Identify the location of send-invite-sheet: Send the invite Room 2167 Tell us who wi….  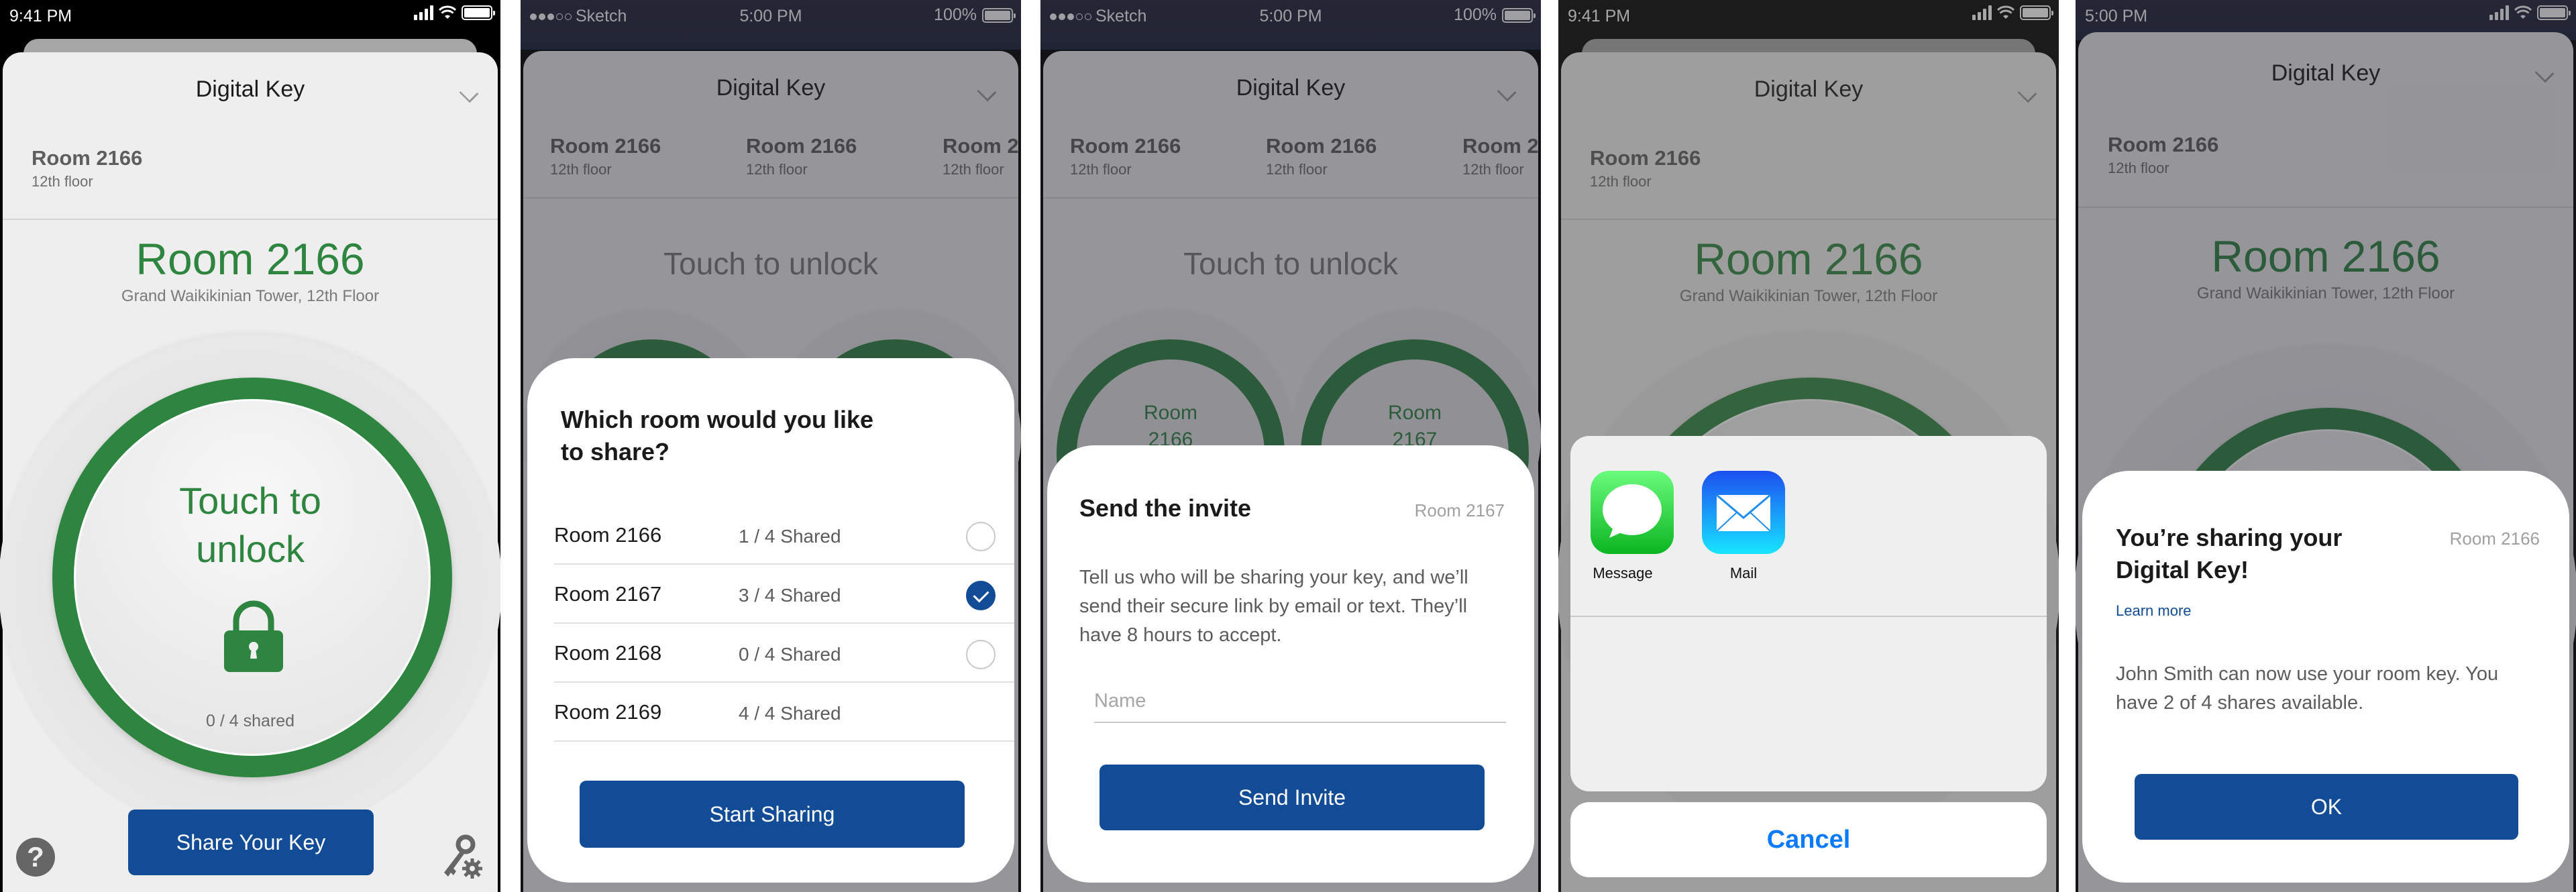
(1290, 664).